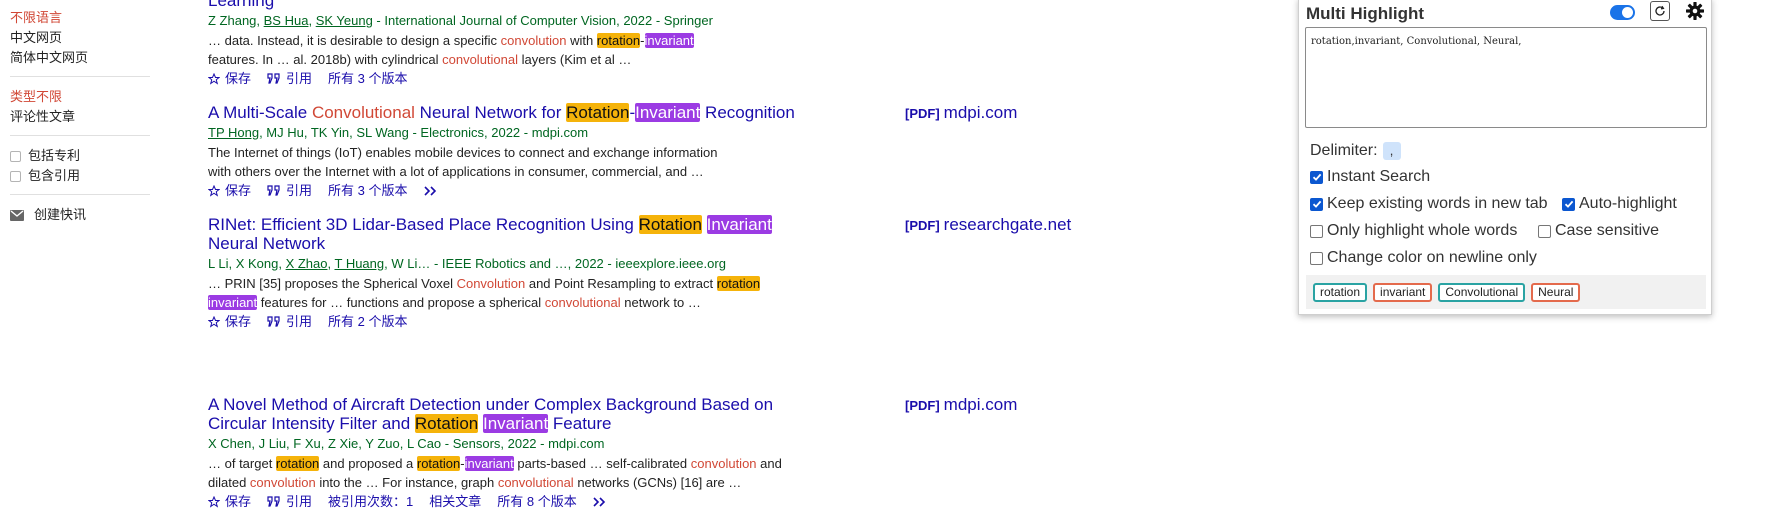 Image resolution: width=1792 pixels, height=525 pixels. Describe the element at coordinates (1598, 231) in the screenshot. I see `case-sensitive-option: Case sensitive` at that location.